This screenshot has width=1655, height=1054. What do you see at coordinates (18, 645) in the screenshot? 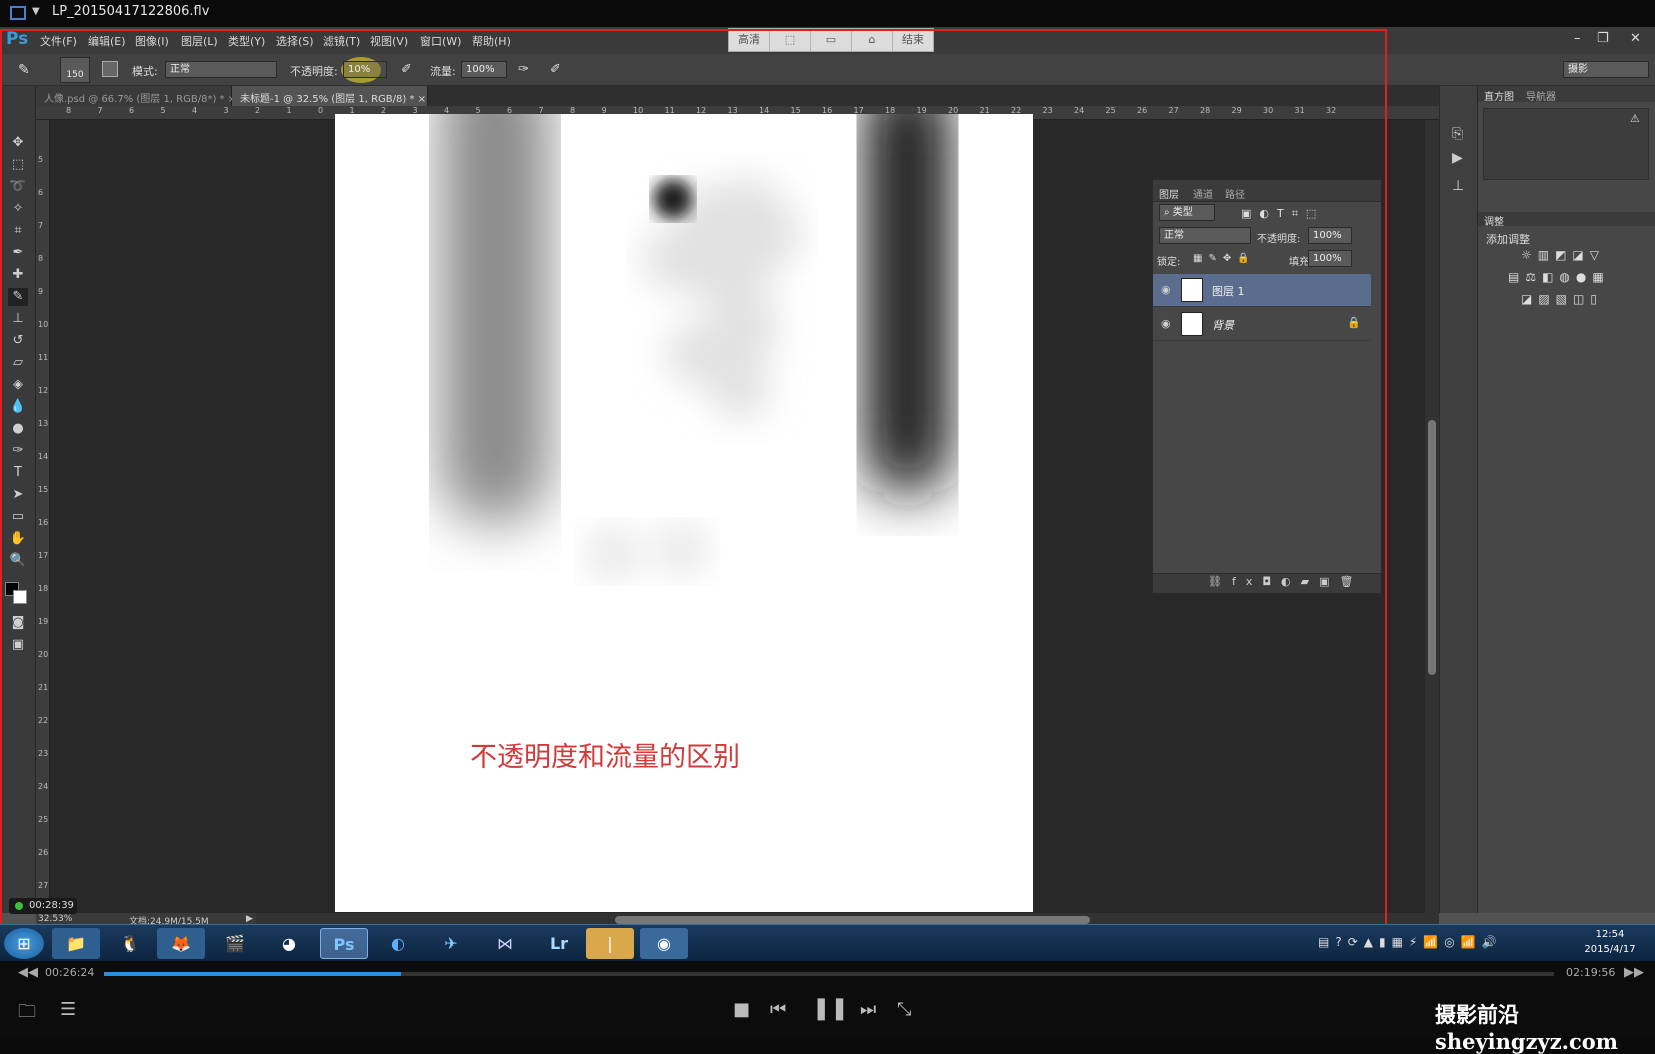
I see `screen-mode-icon: ▣` at bounding box center [18, 645].